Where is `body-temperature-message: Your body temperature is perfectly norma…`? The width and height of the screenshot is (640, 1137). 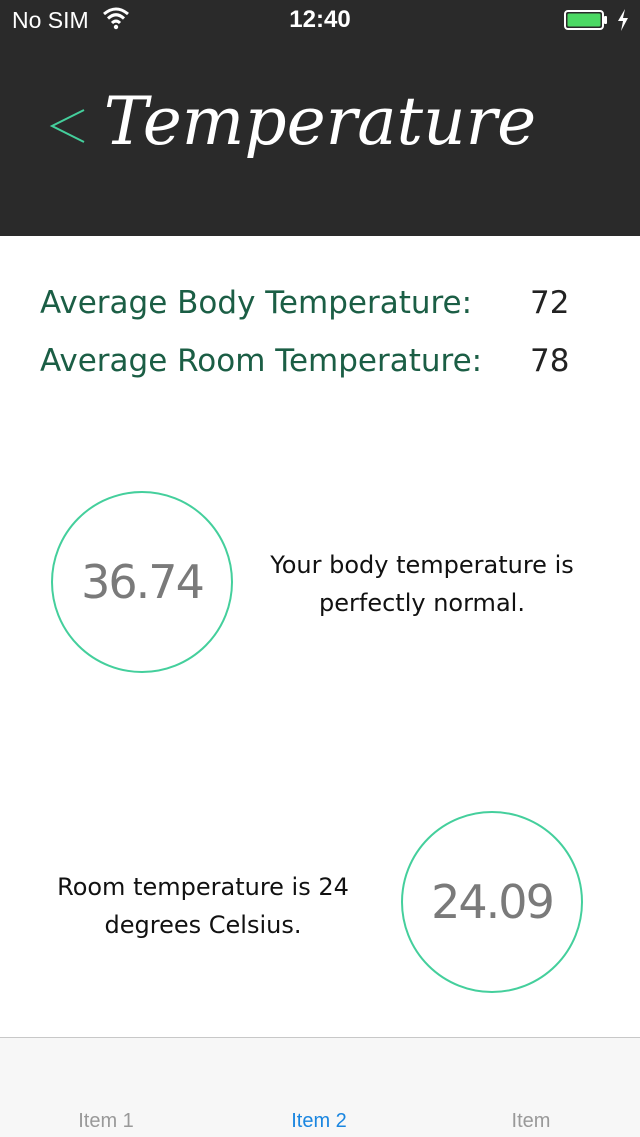 body-temperature-message: Your body temperature is perfectly norma… is located at coordinates (422, 584).